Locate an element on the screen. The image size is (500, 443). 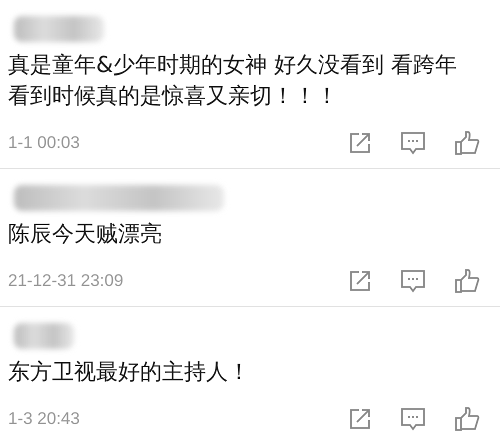
comment-text: 陈辰今天贼漂亮 is located at coordinates (85, 235).